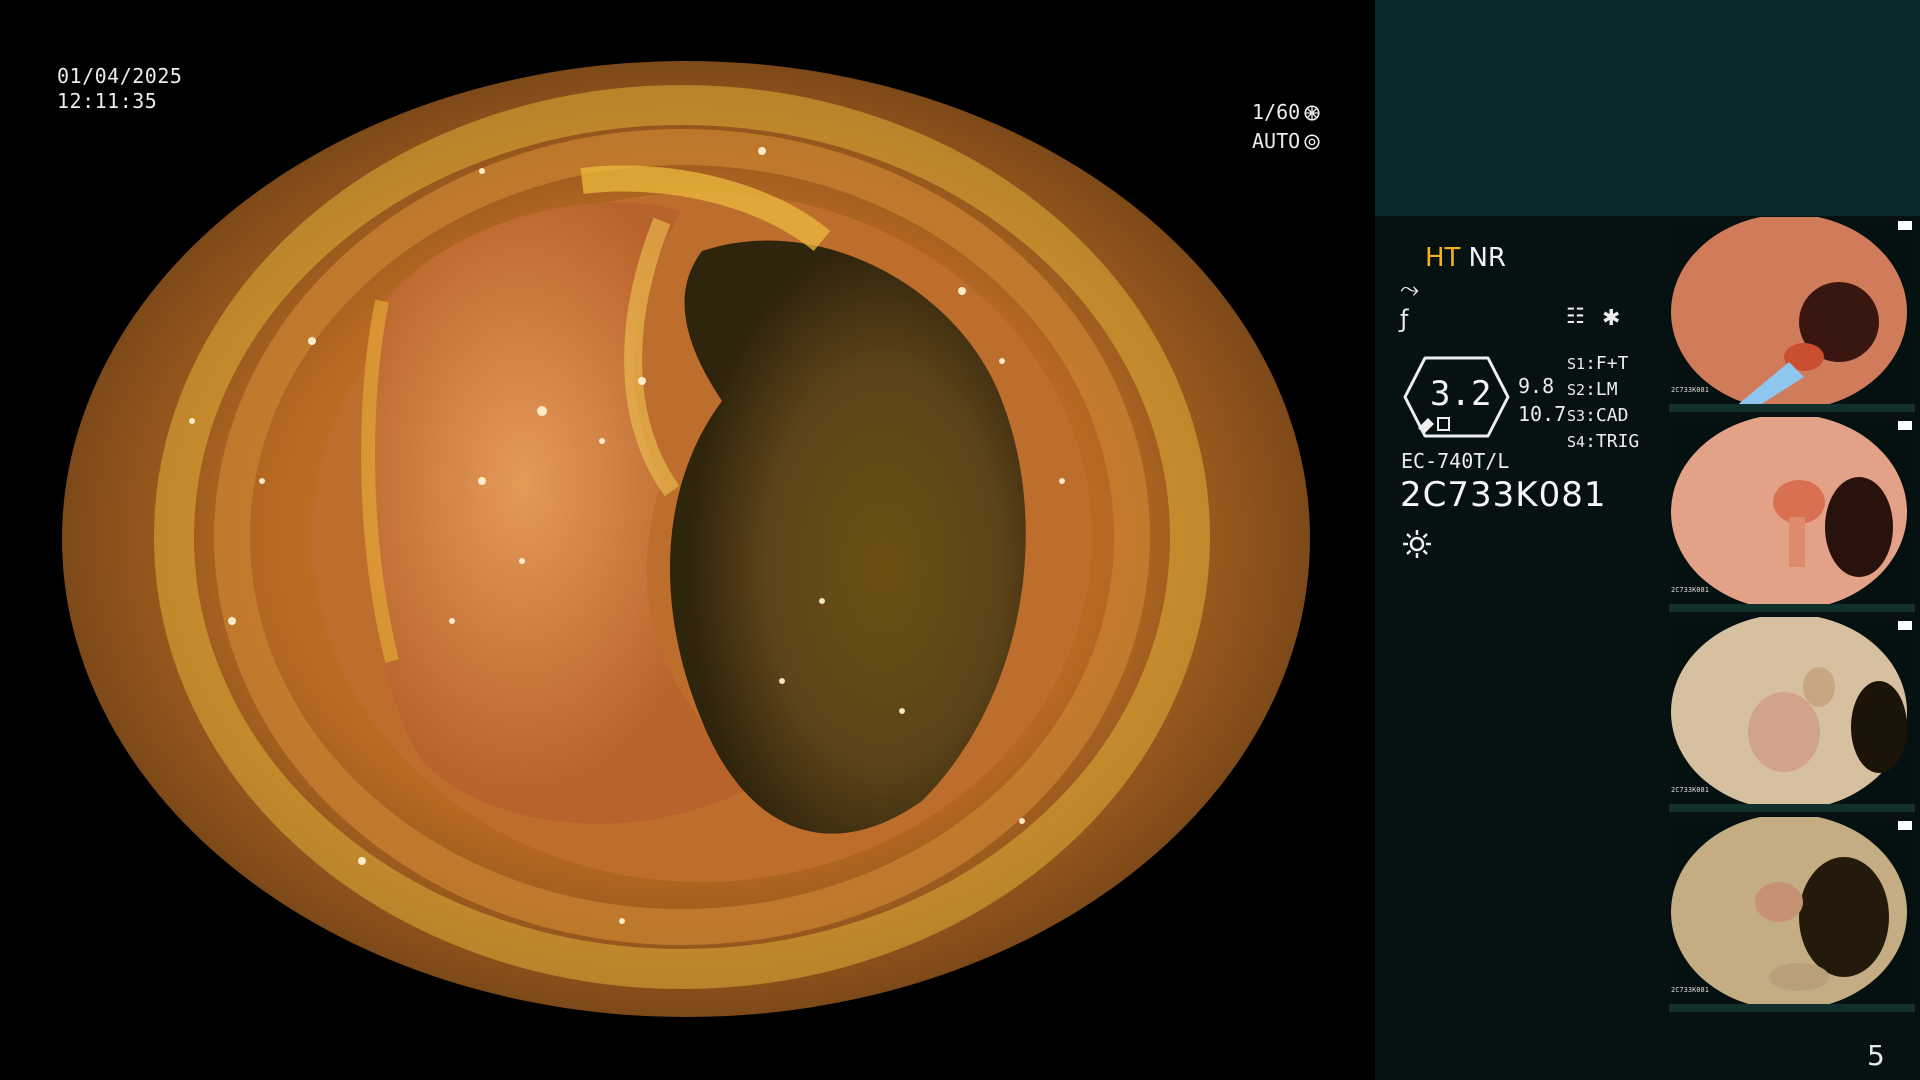 Image resolution: width=1920 pixels, height=1080 pixels. What do you see at coordinates (1542, 414) in the screenshot?
I see `side-value-2: 10.7` at bounding box center [1542, 414].